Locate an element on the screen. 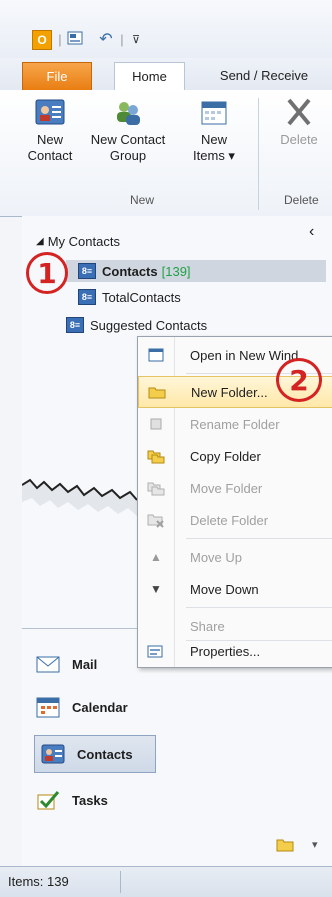 This screenshot has height=897, width=332. folder-list-icon is located at coordinates (286, 846).